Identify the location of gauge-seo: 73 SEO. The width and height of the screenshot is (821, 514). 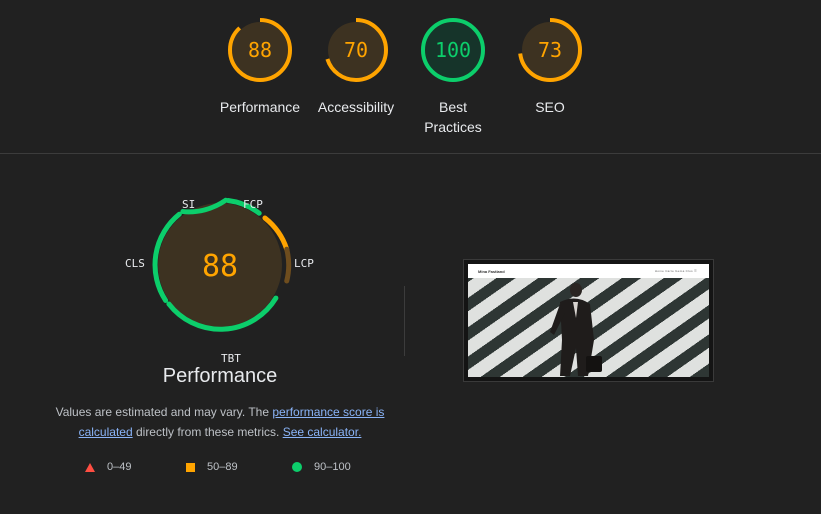
(550, 67).